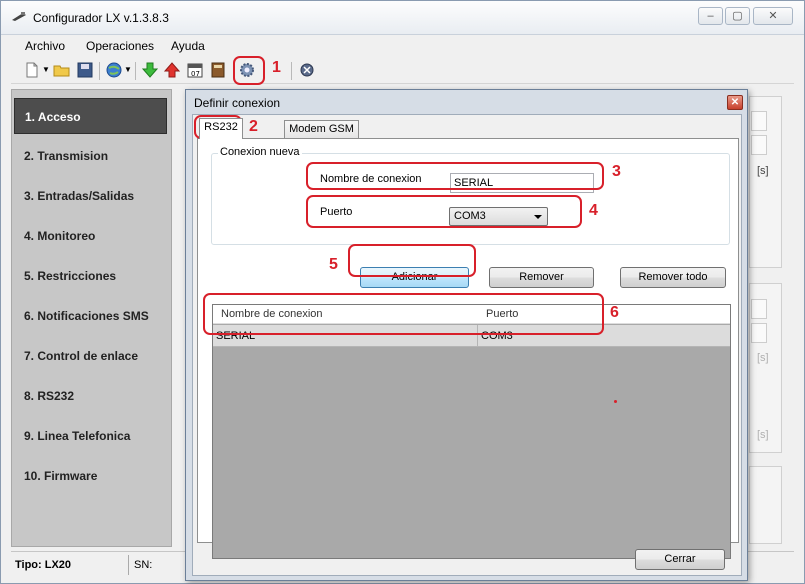 This screenshot has width=805, height=584. What do you see at coordinates (62, 70) in the screenshot?
I see `open-folder-icon` at bounding box center [62, 70].